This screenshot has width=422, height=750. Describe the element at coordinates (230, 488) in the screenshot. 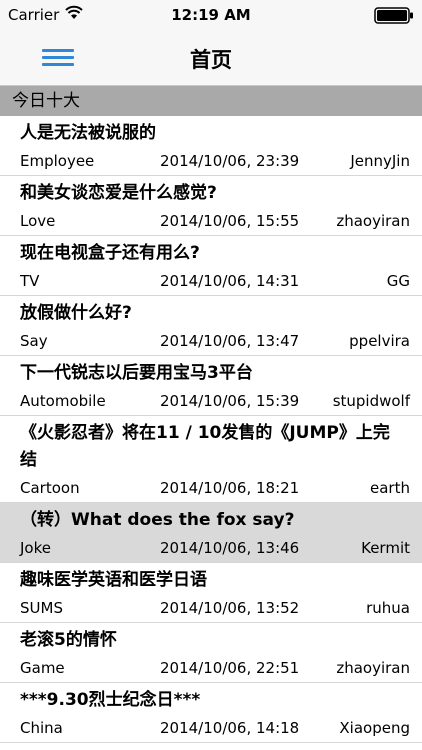

I see `post-date: 2014/10/06, 18:21` at that location.